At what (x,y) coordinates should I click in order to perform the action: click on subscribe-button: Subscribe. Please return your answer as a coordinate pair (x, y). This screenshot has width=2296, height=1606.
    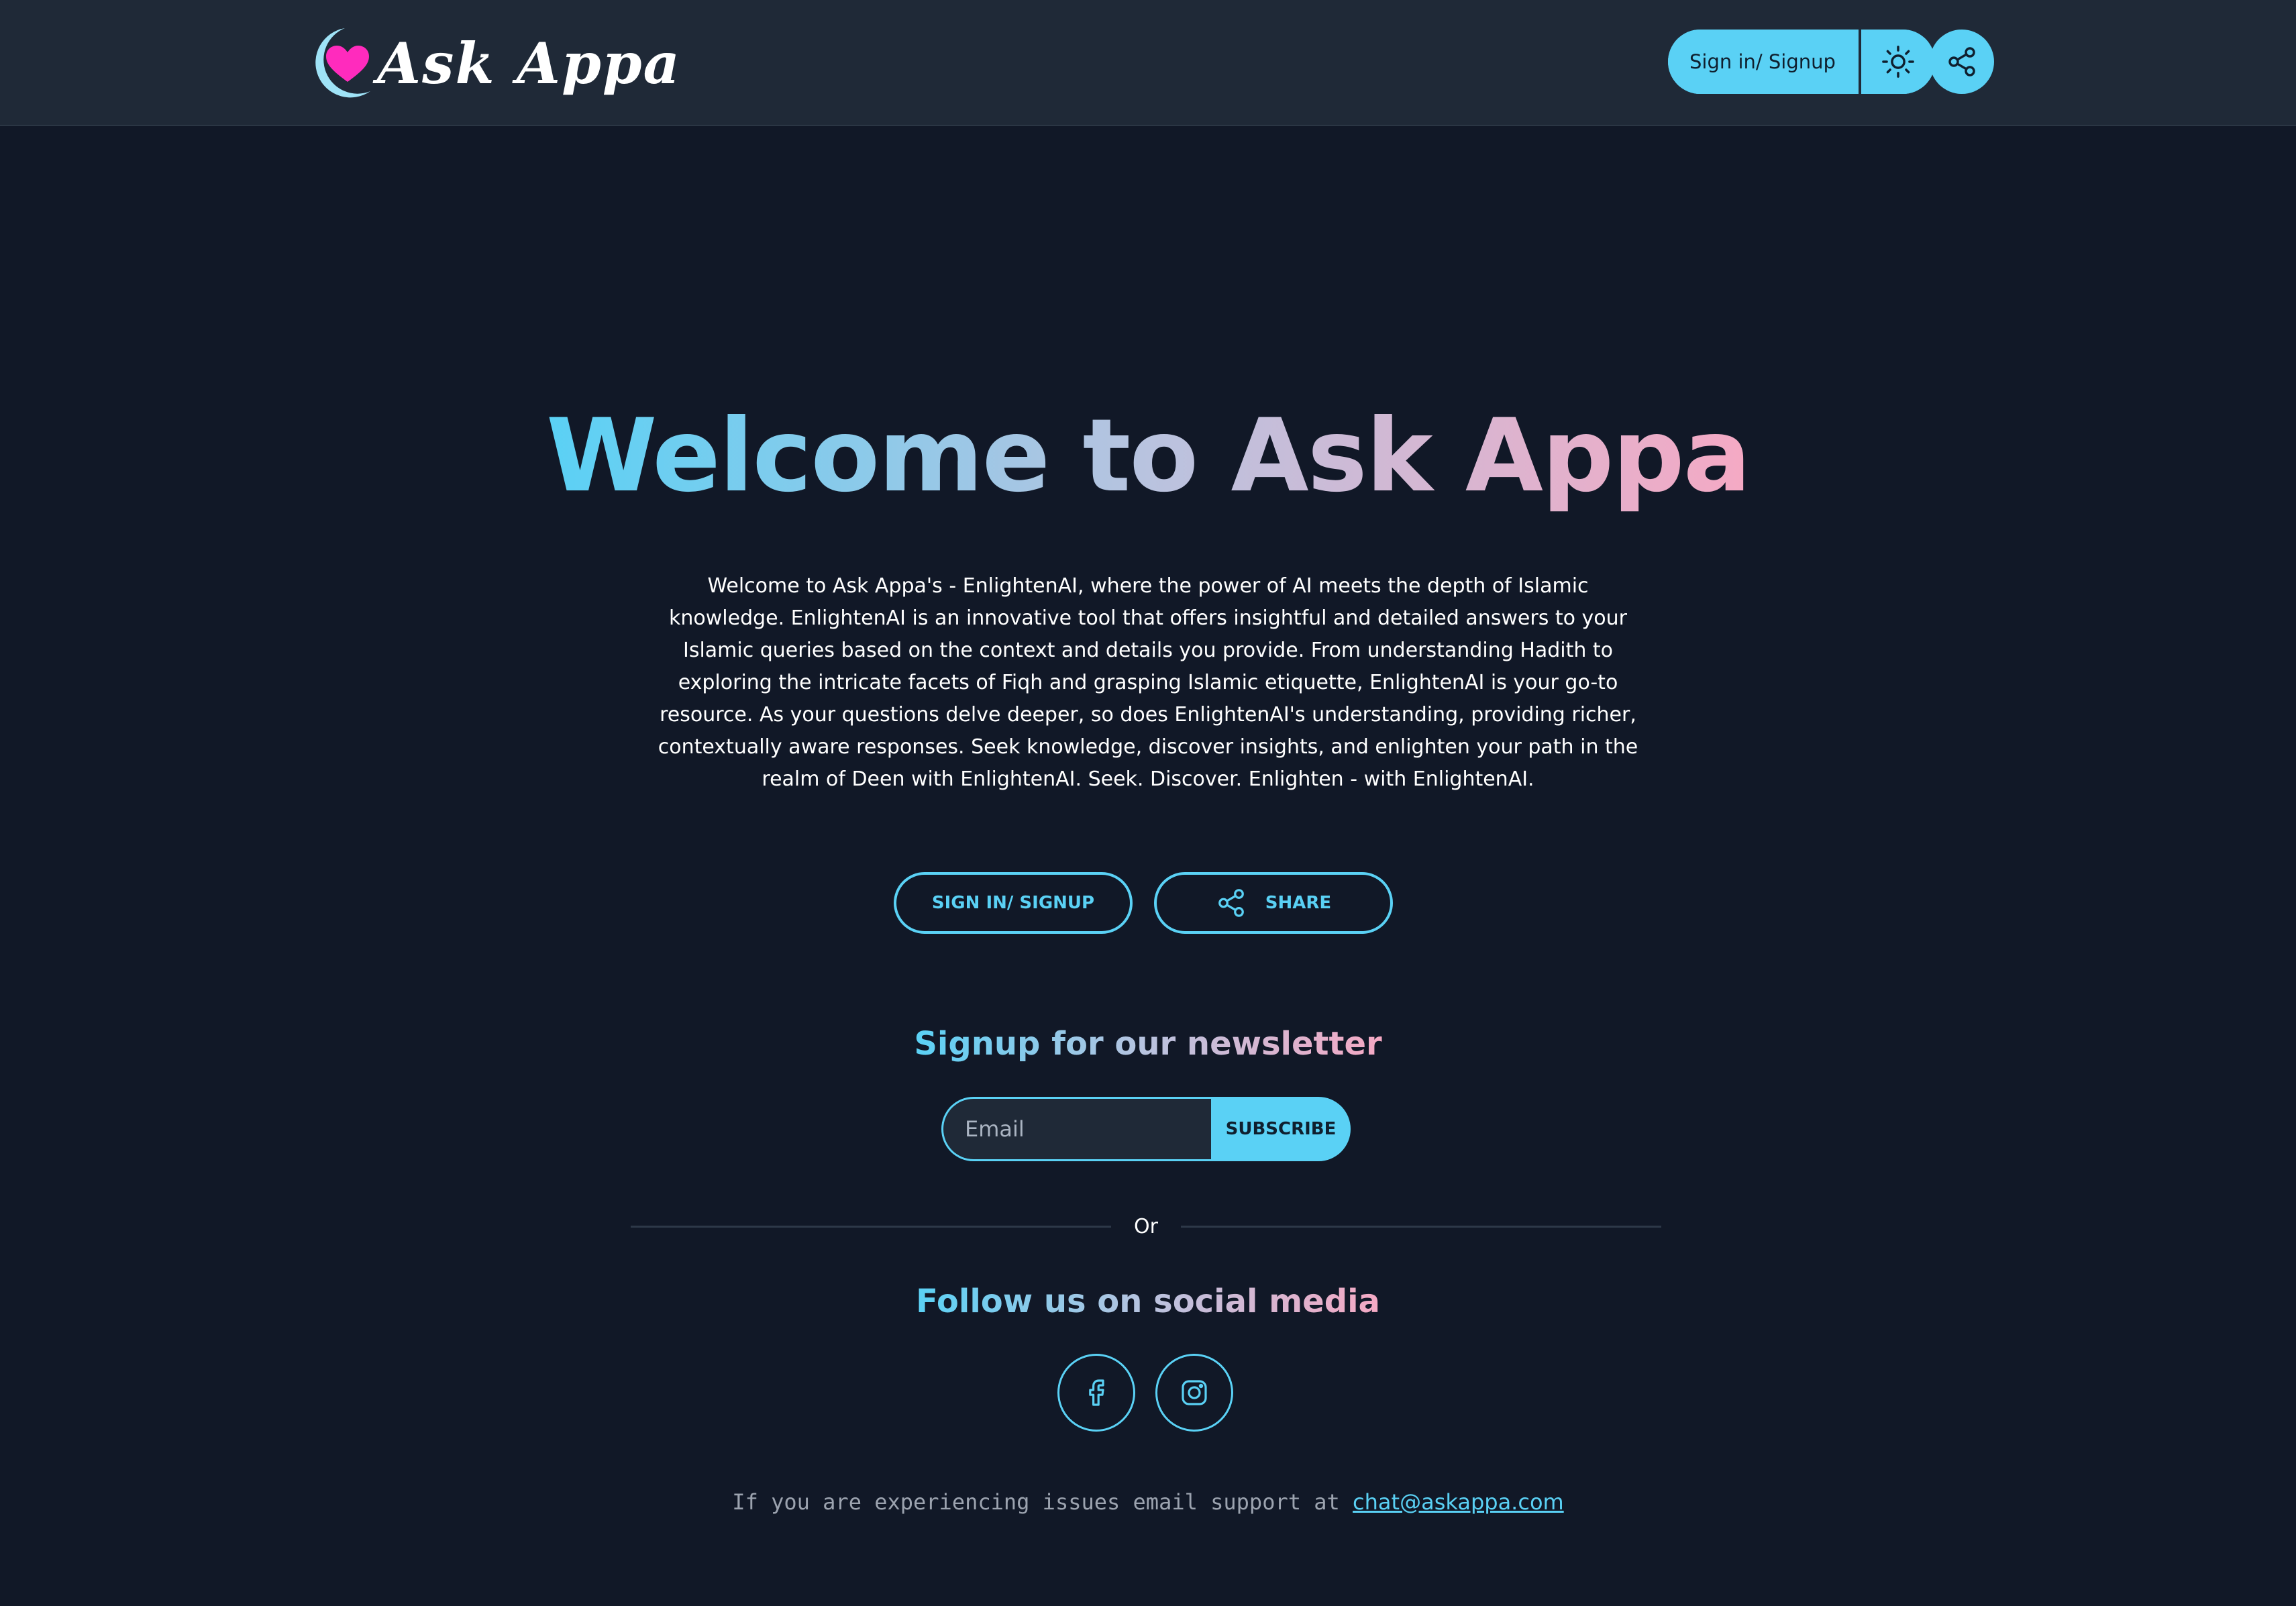
    Looking at the image, I should click on (1281, 1129).